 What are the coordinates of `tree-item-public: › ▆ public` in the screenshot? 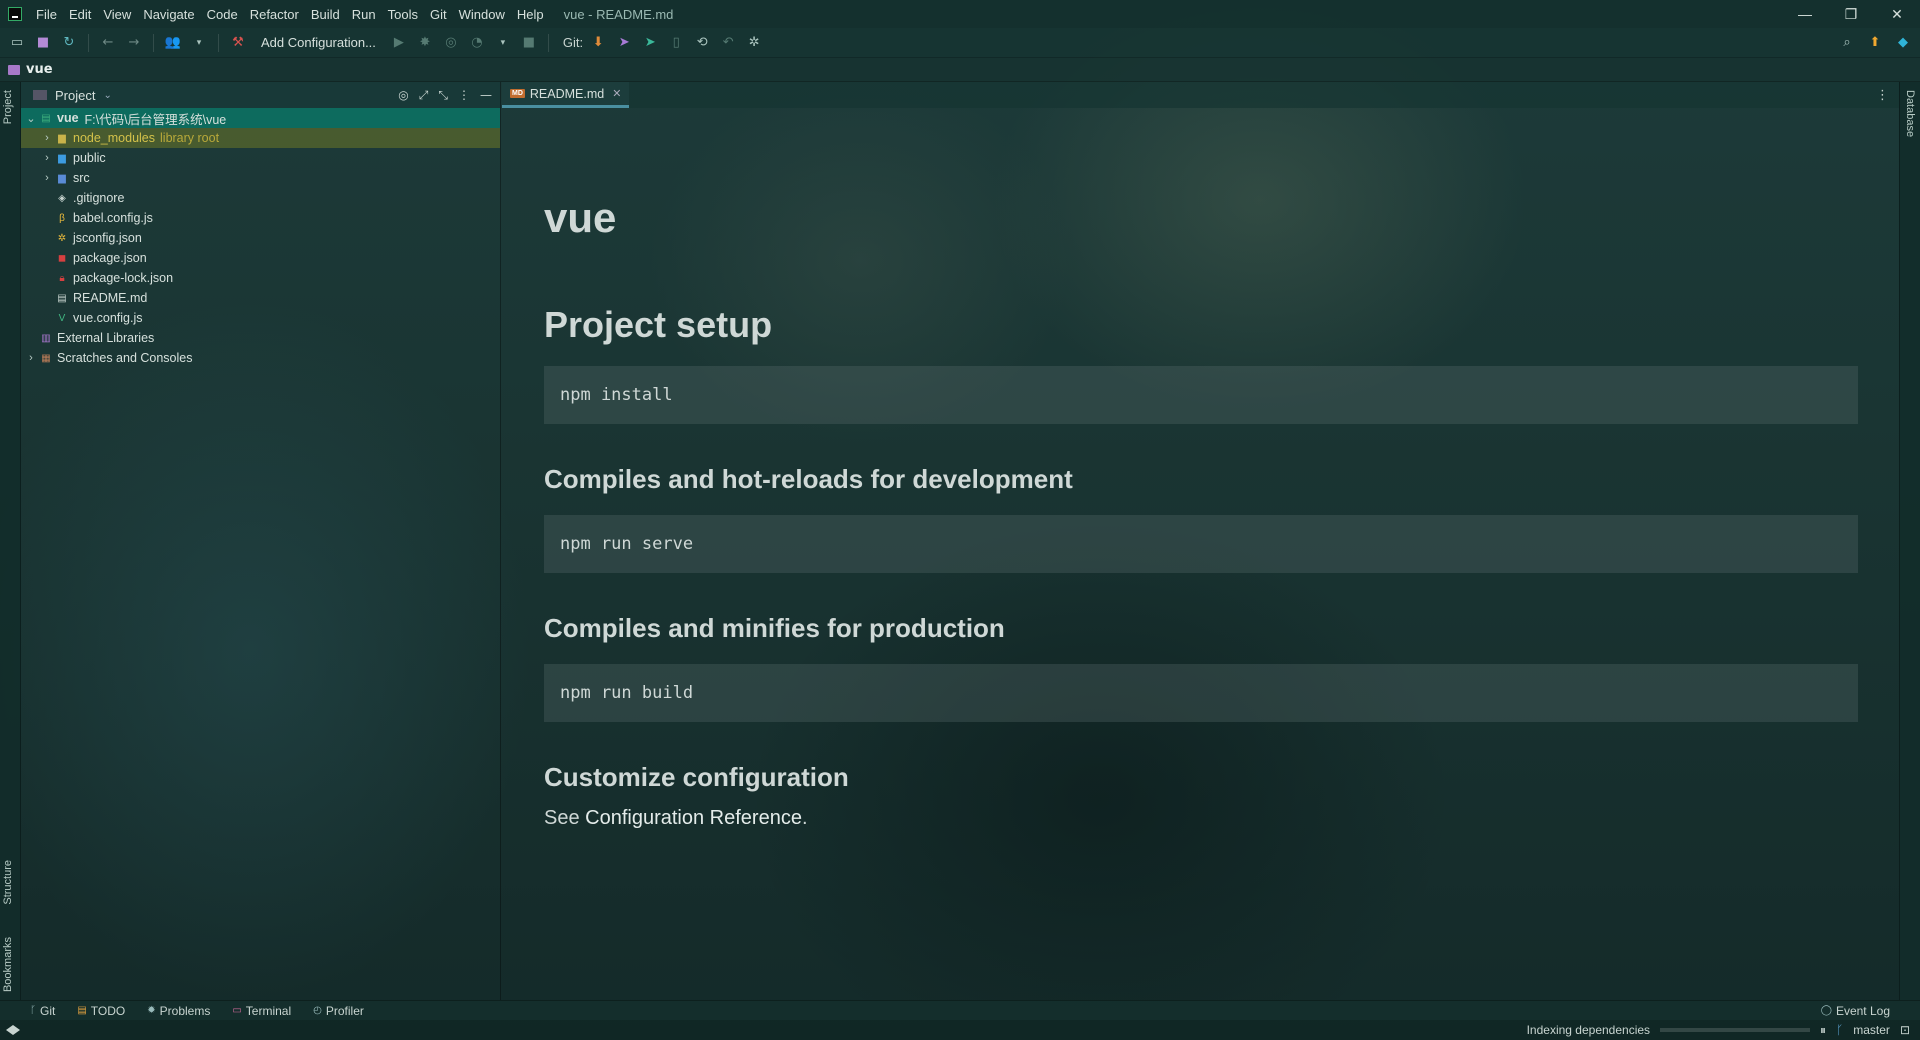 It's located at (260, 158).